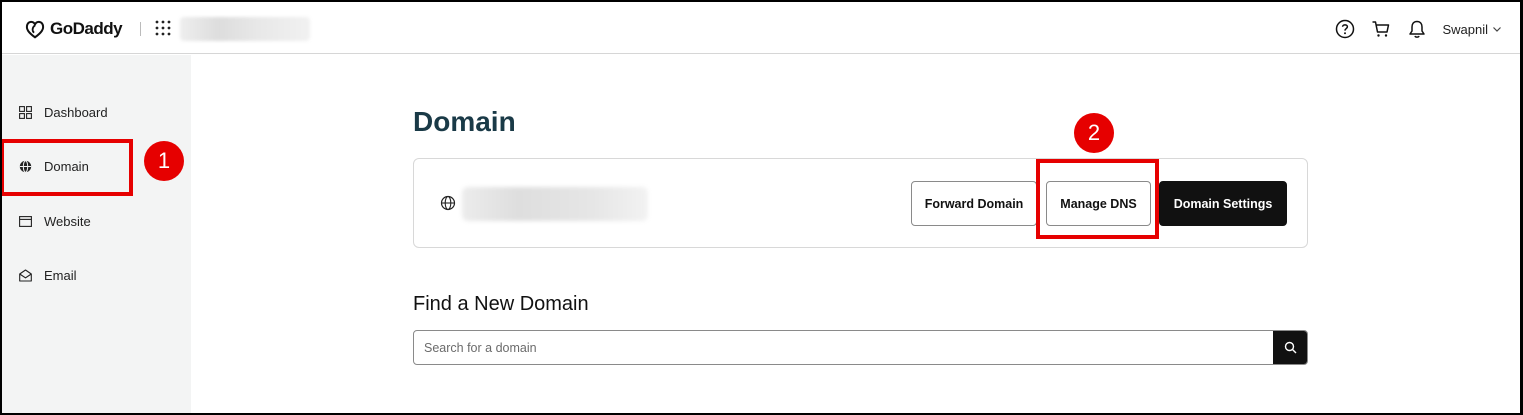 The width and height of the screenshot is (1523, 415). I want to click on brand-name: GoDaddy, so click(86, 28).